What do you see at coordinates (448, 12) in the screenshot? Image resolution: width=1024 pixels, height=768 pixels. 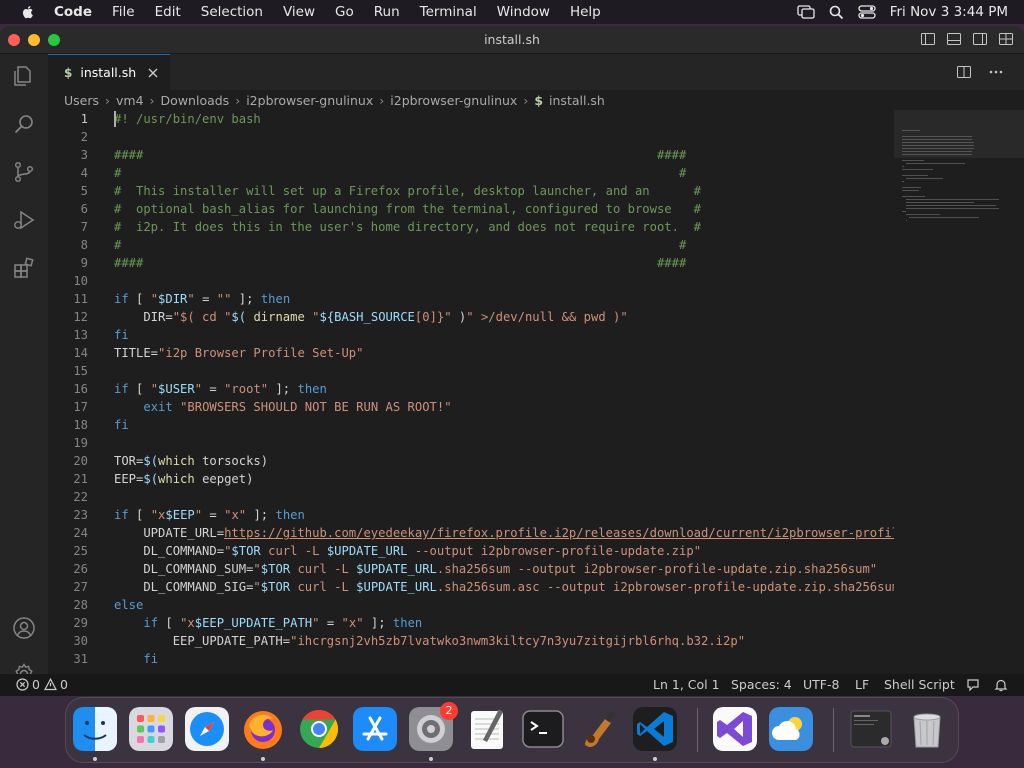 I see `menu-terminal: Terminal` at bounding box center [448, 12].